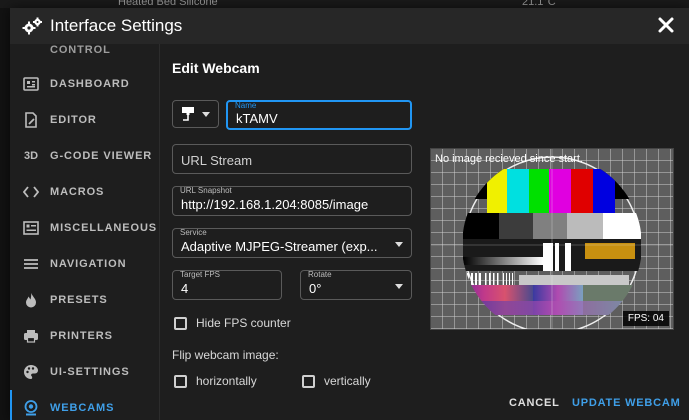 This screenshot has height=420, width=689. I want to click on sidebar-item-navigation: NAVIGATION, so click(85, 264).